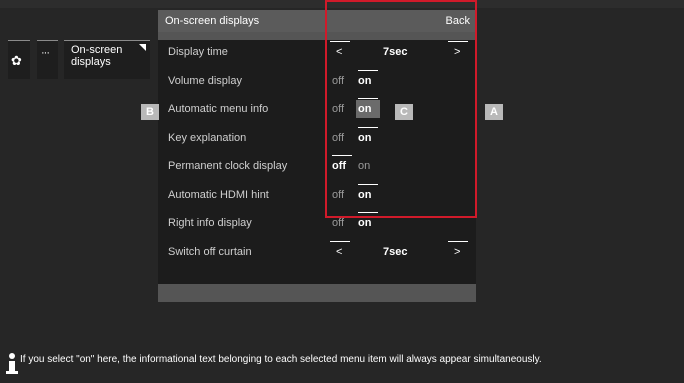  I want to click on row-label: Key explanation, so click(207, 138).